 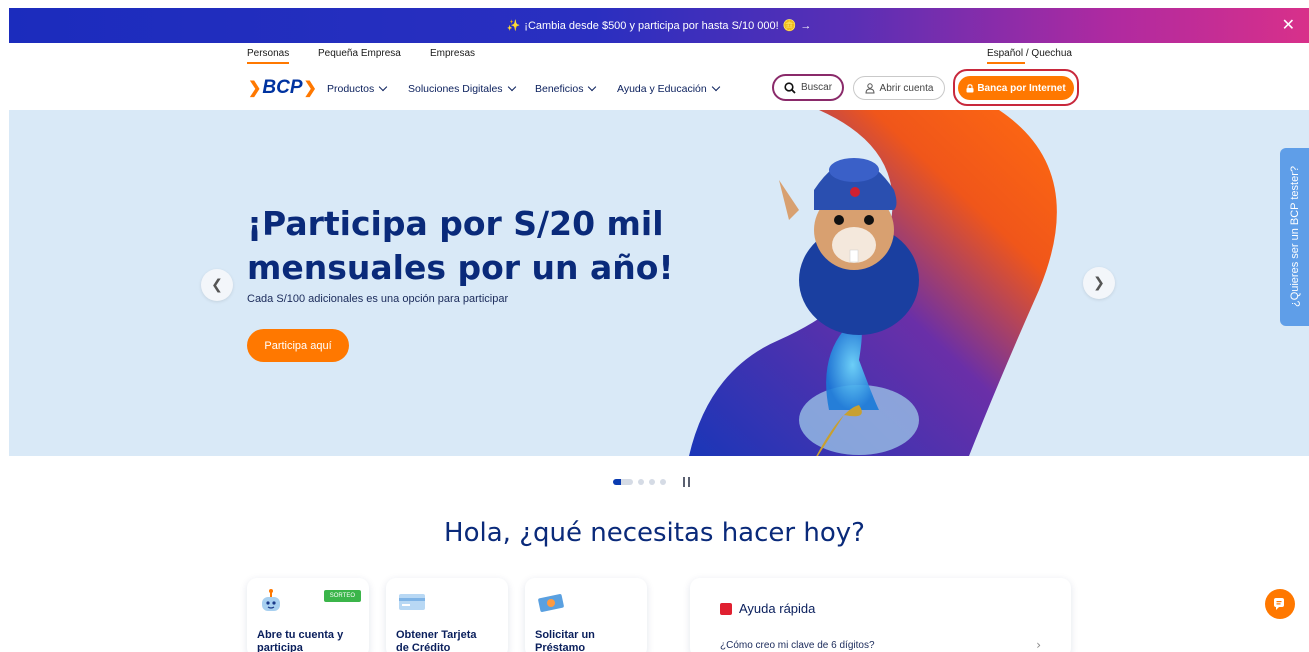 I want to click on tester-label: ¿Quieres ser un BCP tester?, so click(x=1294, y=237).